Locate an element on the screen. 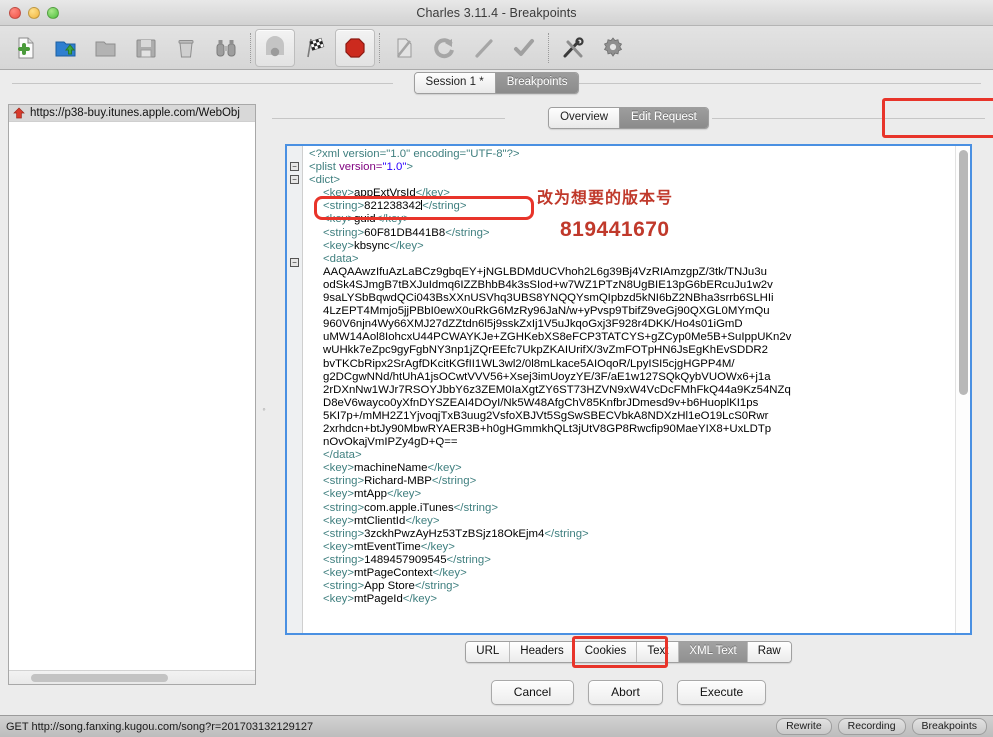 This screenshot has height=737, width=993. tab-xml-text: XML Text is located at coordinates (713, 652).